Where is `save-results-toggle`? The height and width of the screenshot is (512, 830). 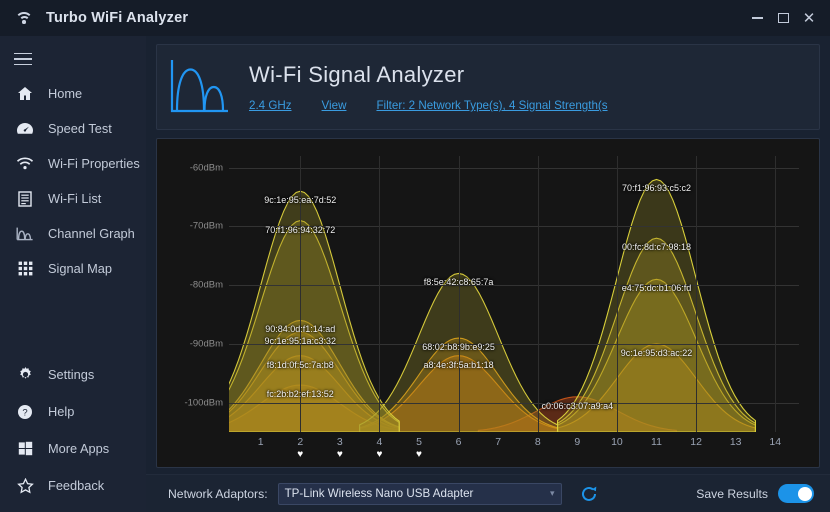
save-results-toggle is located at coordinates (796, 493).